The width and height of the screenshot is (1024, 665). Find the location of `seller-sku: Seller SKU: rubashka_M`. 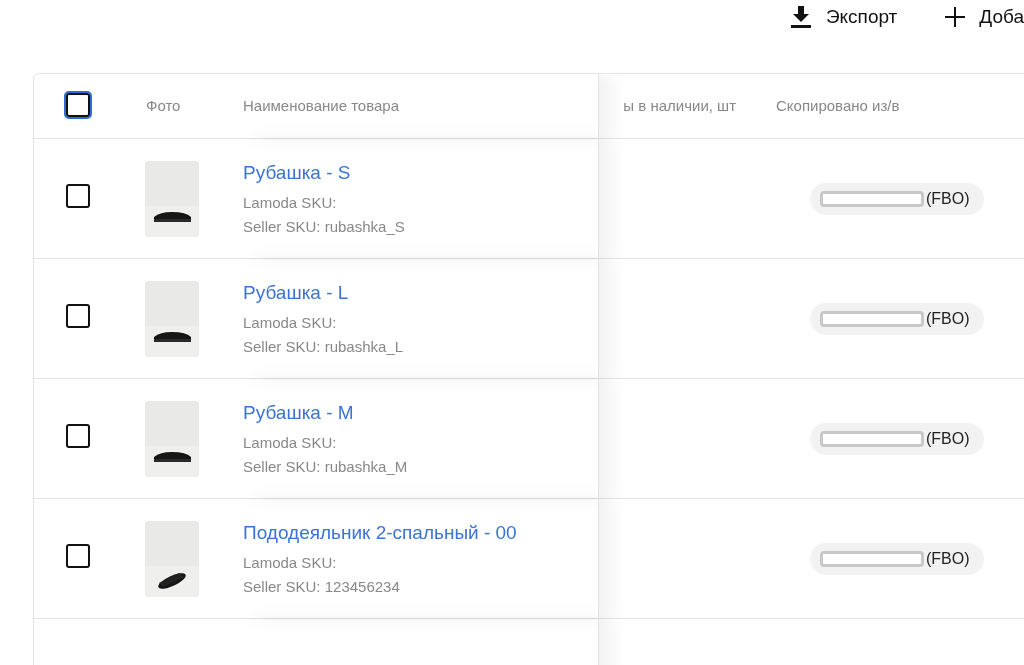

seller-sku: Seller SKU: rubashka_M is located at coordinates (325, 466).